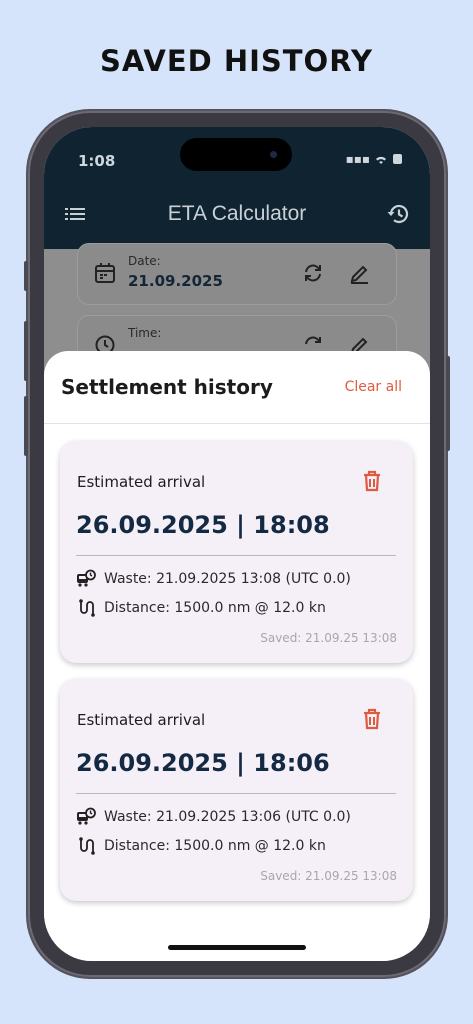 This screenshot has width=473, height=1024. I want to click on page-headline: SAVED HISTORY, so click(236, 61).